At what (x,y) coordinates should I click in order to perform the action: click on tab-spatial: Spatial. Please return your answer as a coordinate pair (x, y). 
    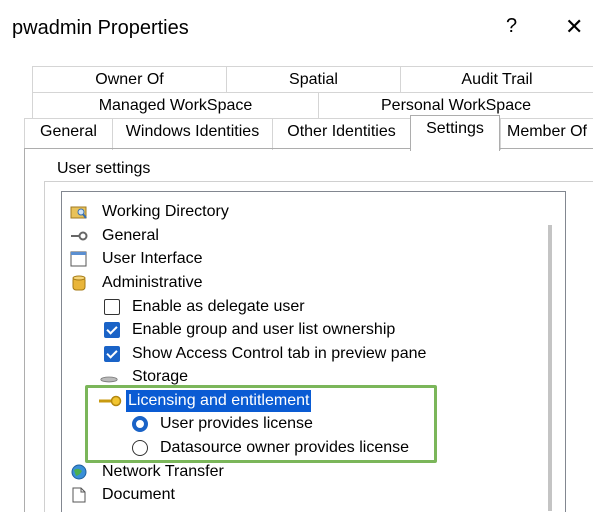
    Looking at the image, I should click on (313, 80).